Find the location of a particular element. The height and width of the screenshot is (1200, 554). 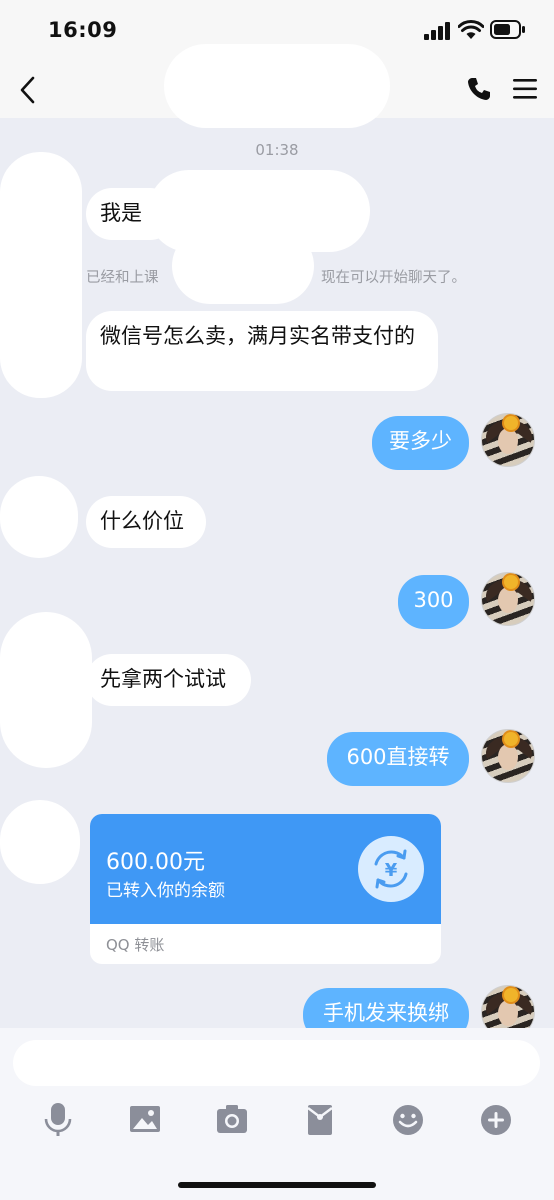

camera-icon is located at coordinates (232, 1120).